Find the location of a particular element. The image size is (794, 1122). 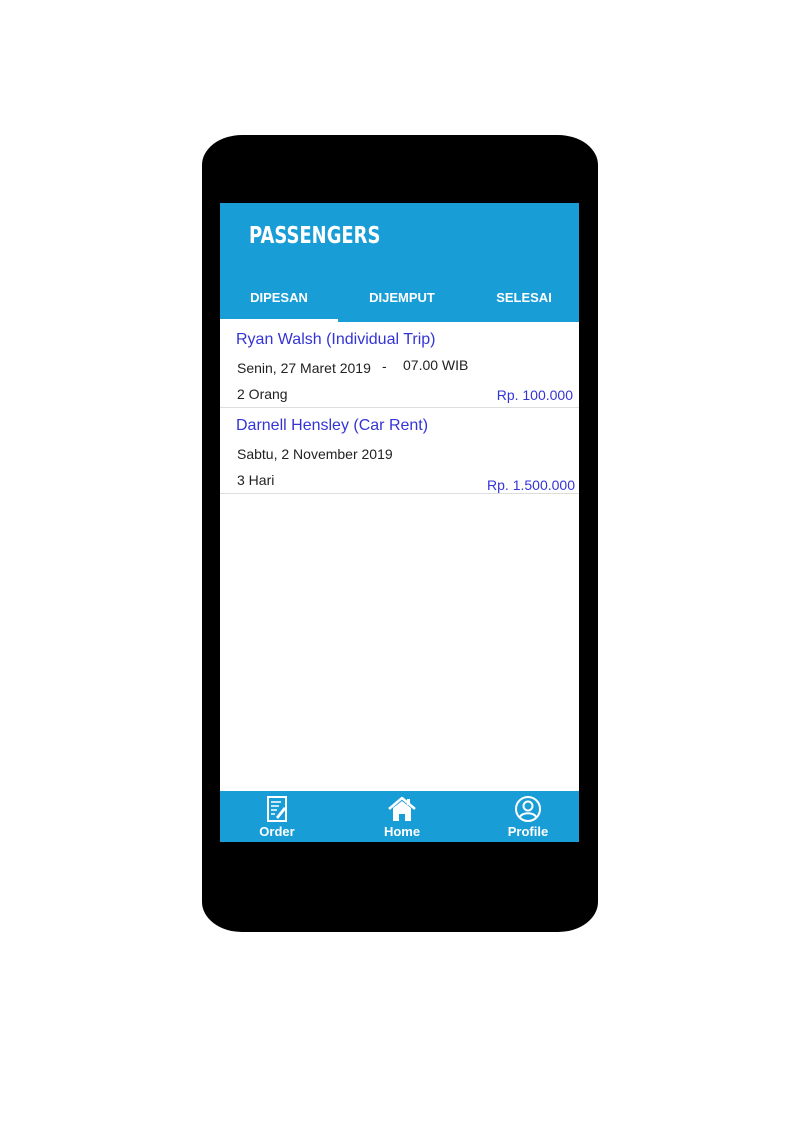

nav-label: Order is located at coordinates (277, 831).